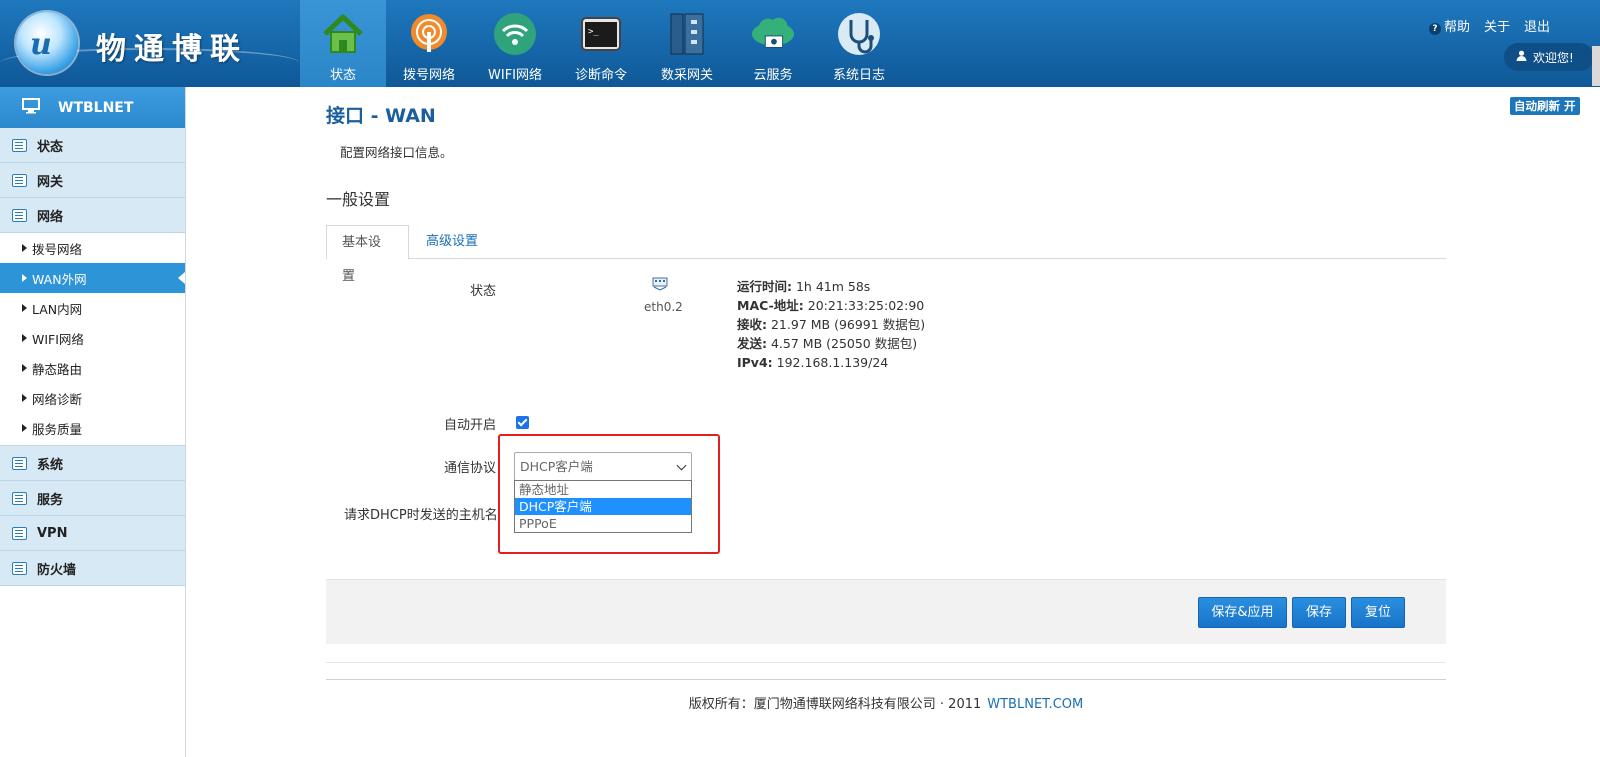 This screenshot has width=1600, height=757. What do you see at coordinates (96, 107) in the screenshot?
I see `sidebar-title: WTBLNET` at bounding box center [96, 107].